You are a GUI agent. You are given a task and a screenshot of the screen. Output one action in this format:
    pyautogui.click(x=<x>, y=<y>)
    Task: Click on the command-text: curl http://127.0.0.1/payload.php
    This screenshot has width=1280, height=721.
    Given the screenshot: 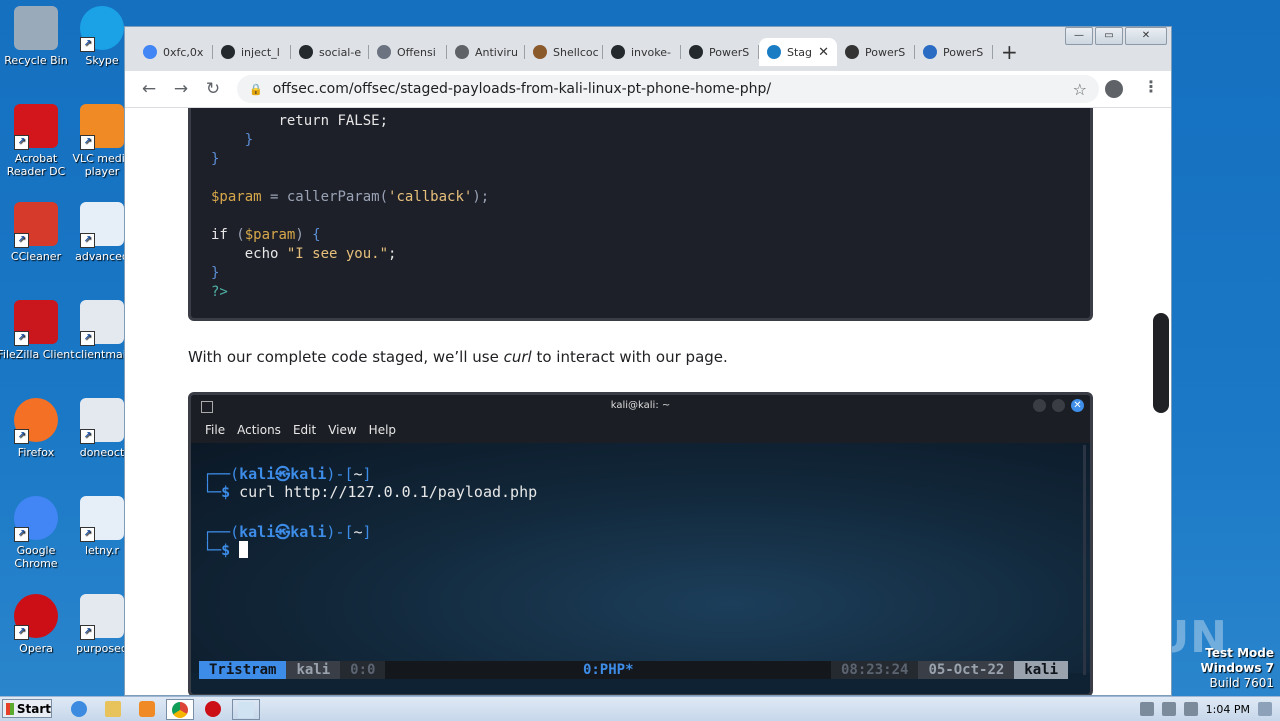 What is the action you would take?
    pyautogui.click(x=388, y=492)
    